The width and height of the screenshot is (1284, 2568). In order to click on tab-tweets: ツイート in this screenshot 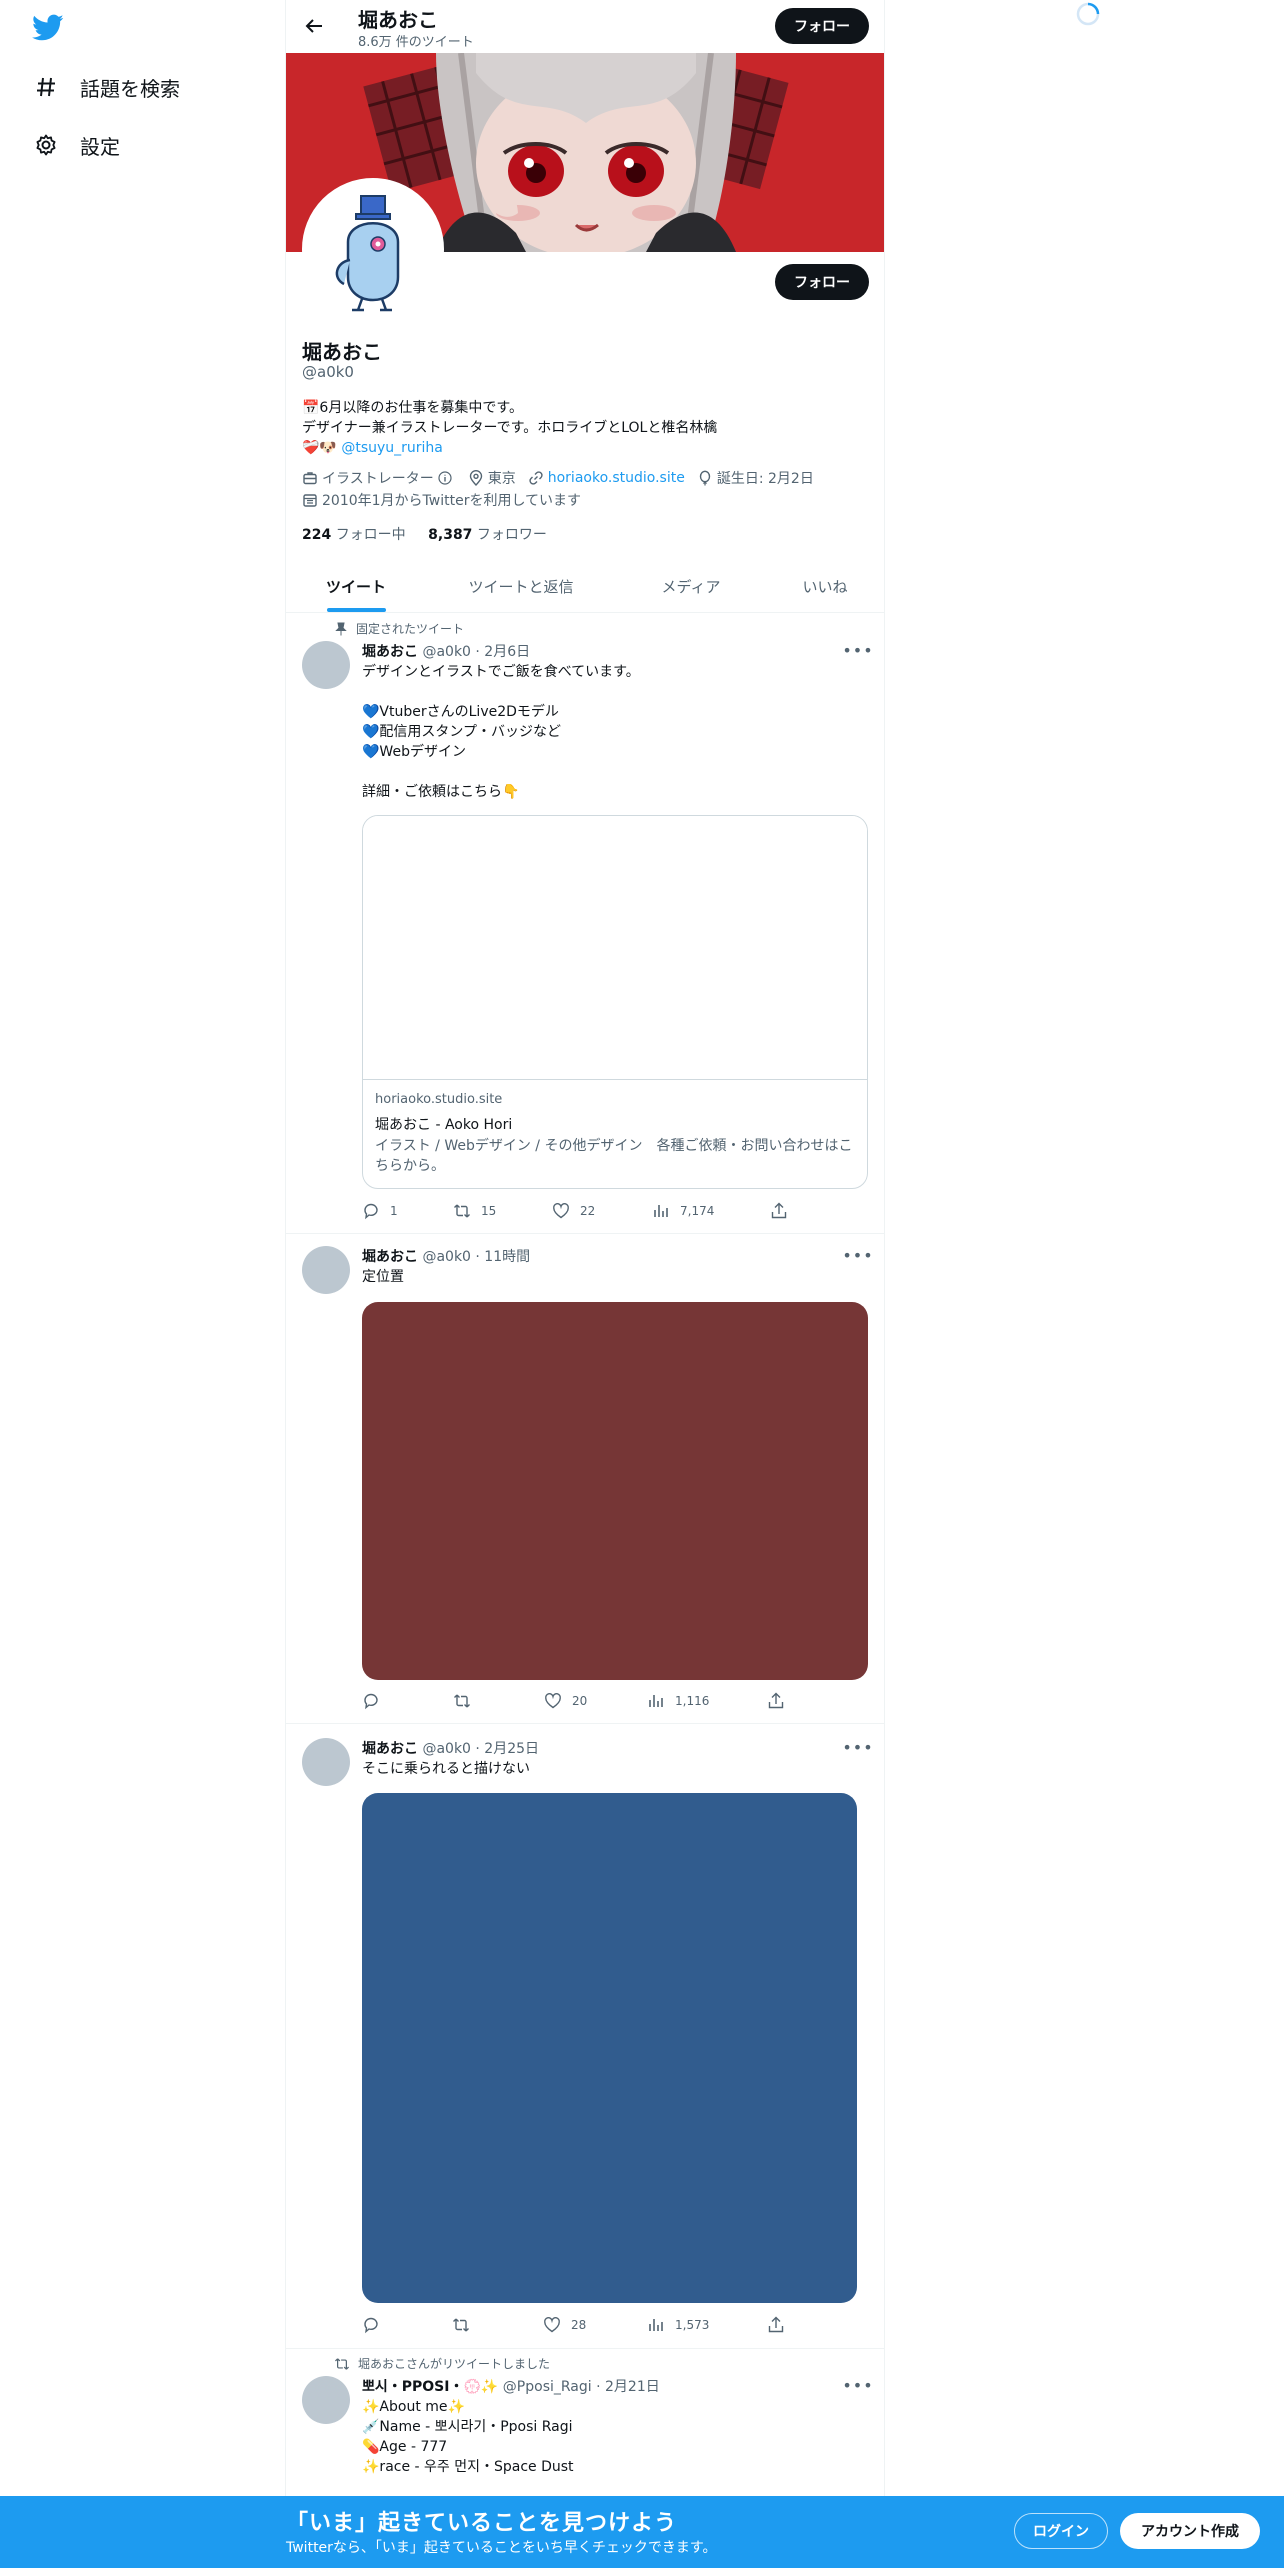, I will do `click(356, 586)`.